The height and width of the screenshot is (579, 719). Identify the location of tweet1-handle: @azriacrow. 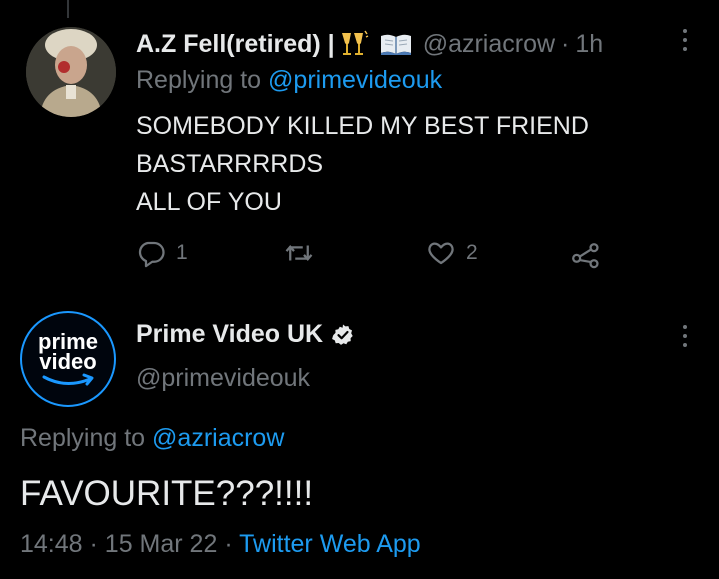
(489, 44).